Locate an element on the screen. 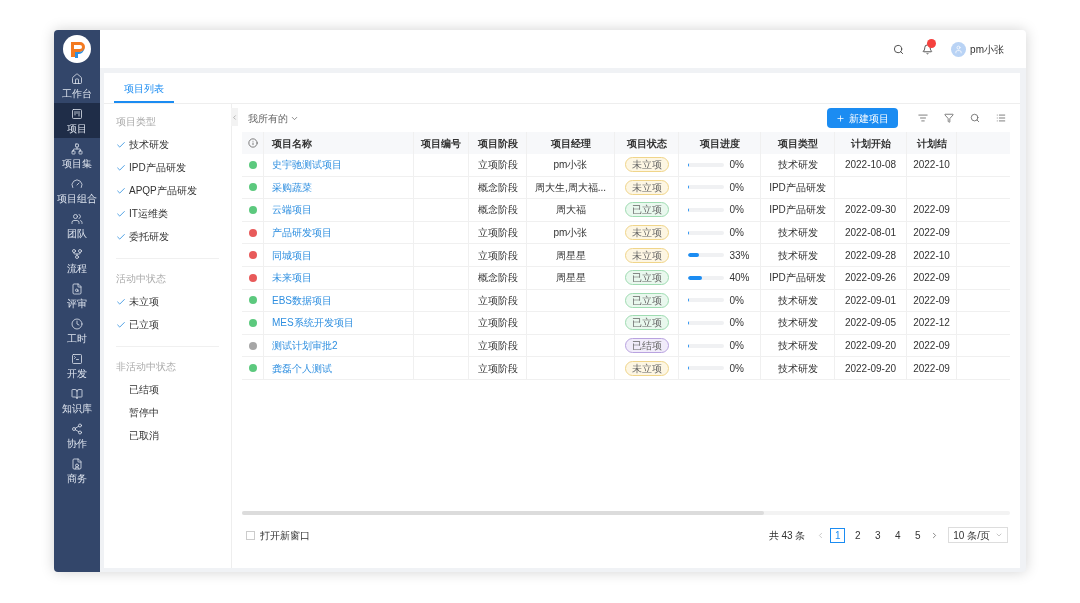  table-row: EBS数据项目 立项阶段 已立项 0% 技术研发 2022-09-01 2022-09 is located at coordinates (626, 301).